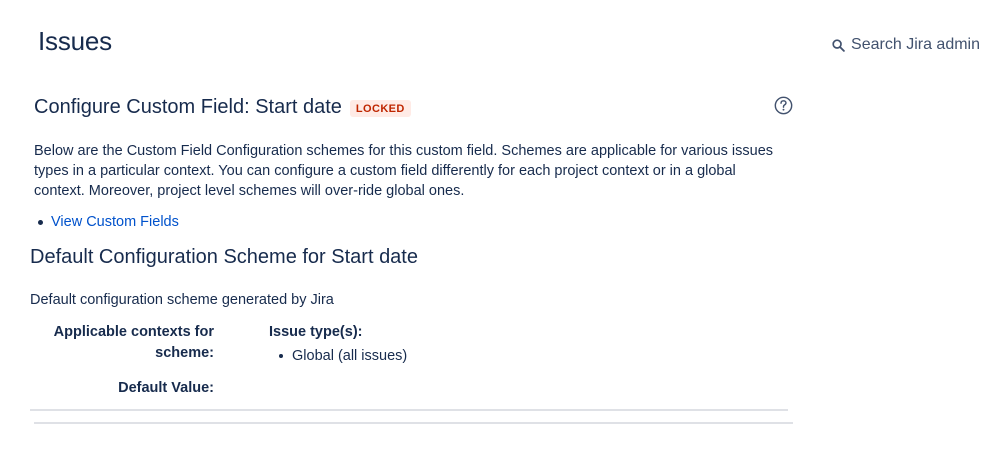 This screenshot has width=999, height=461. Describe the element at coordinates (838, 45) in the screenshot. I see `search-icon` at that location.